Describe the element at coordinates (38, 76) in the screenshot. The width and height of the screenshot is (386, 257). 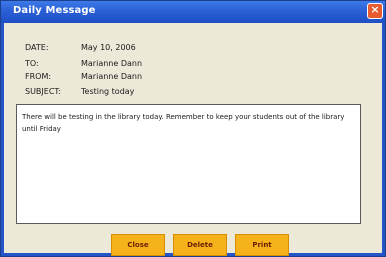
I see `from-label: FROM:` at that location.